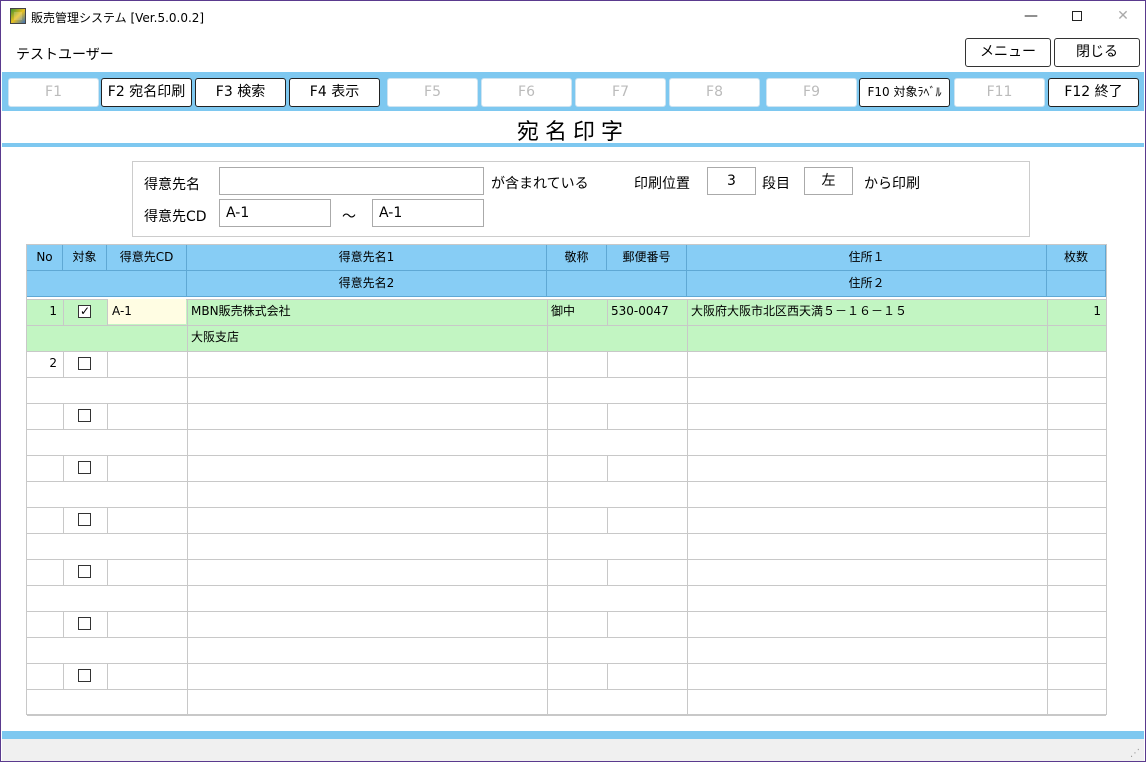  What do you see at coordinates (731, 181) in the screenshot?
I see `print-position-input: 3` at bounding box center [731, 181].